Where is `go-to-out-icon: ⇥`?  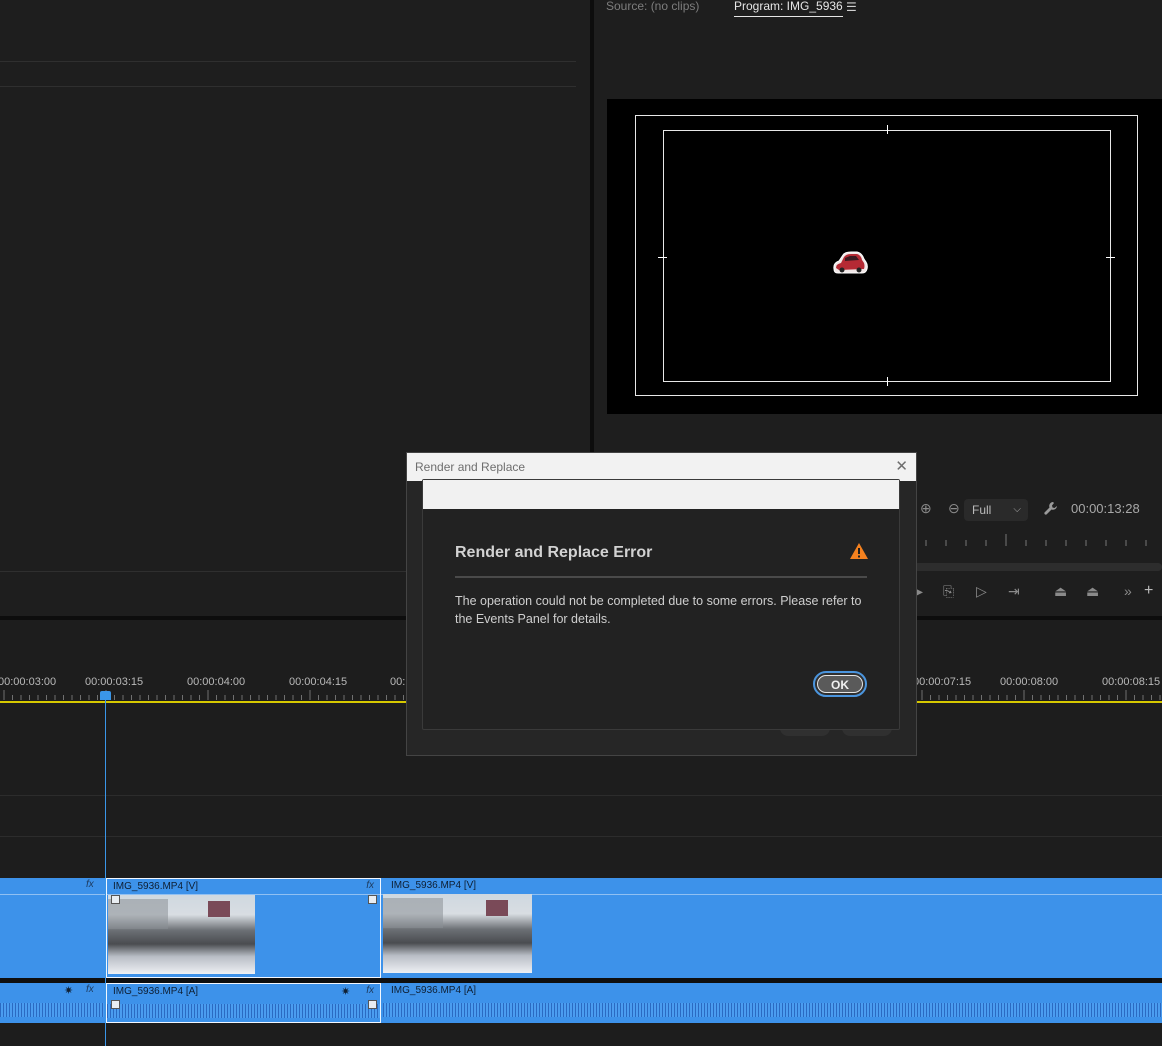
go-to-out-icon: ⇥ is located at coordinates (1014, 591).